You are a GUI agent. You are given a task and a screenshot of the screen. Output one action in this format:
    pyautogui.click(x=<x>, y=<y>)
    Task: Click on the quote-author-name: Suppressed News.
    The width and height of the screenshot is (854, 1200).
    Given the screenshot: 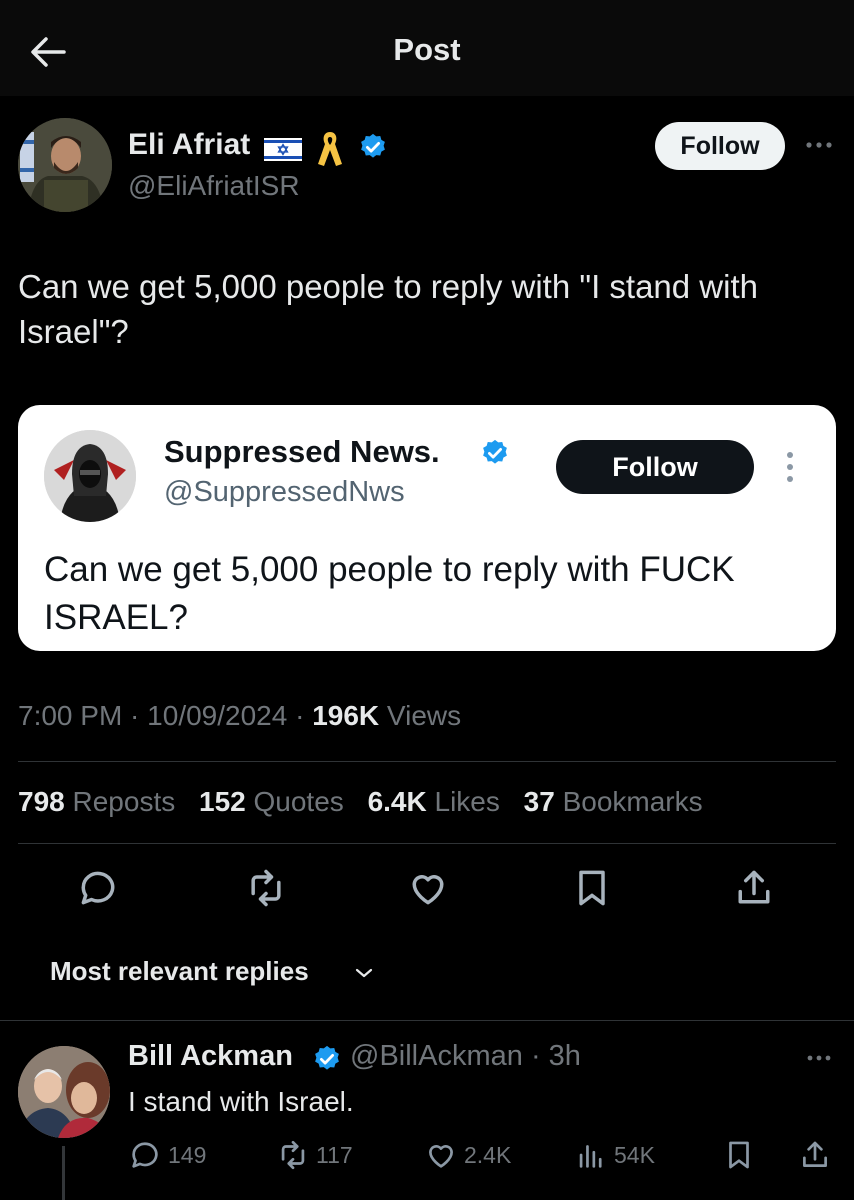 What is the action you would take?
    pyautogui.click(x=302, y=451)
    